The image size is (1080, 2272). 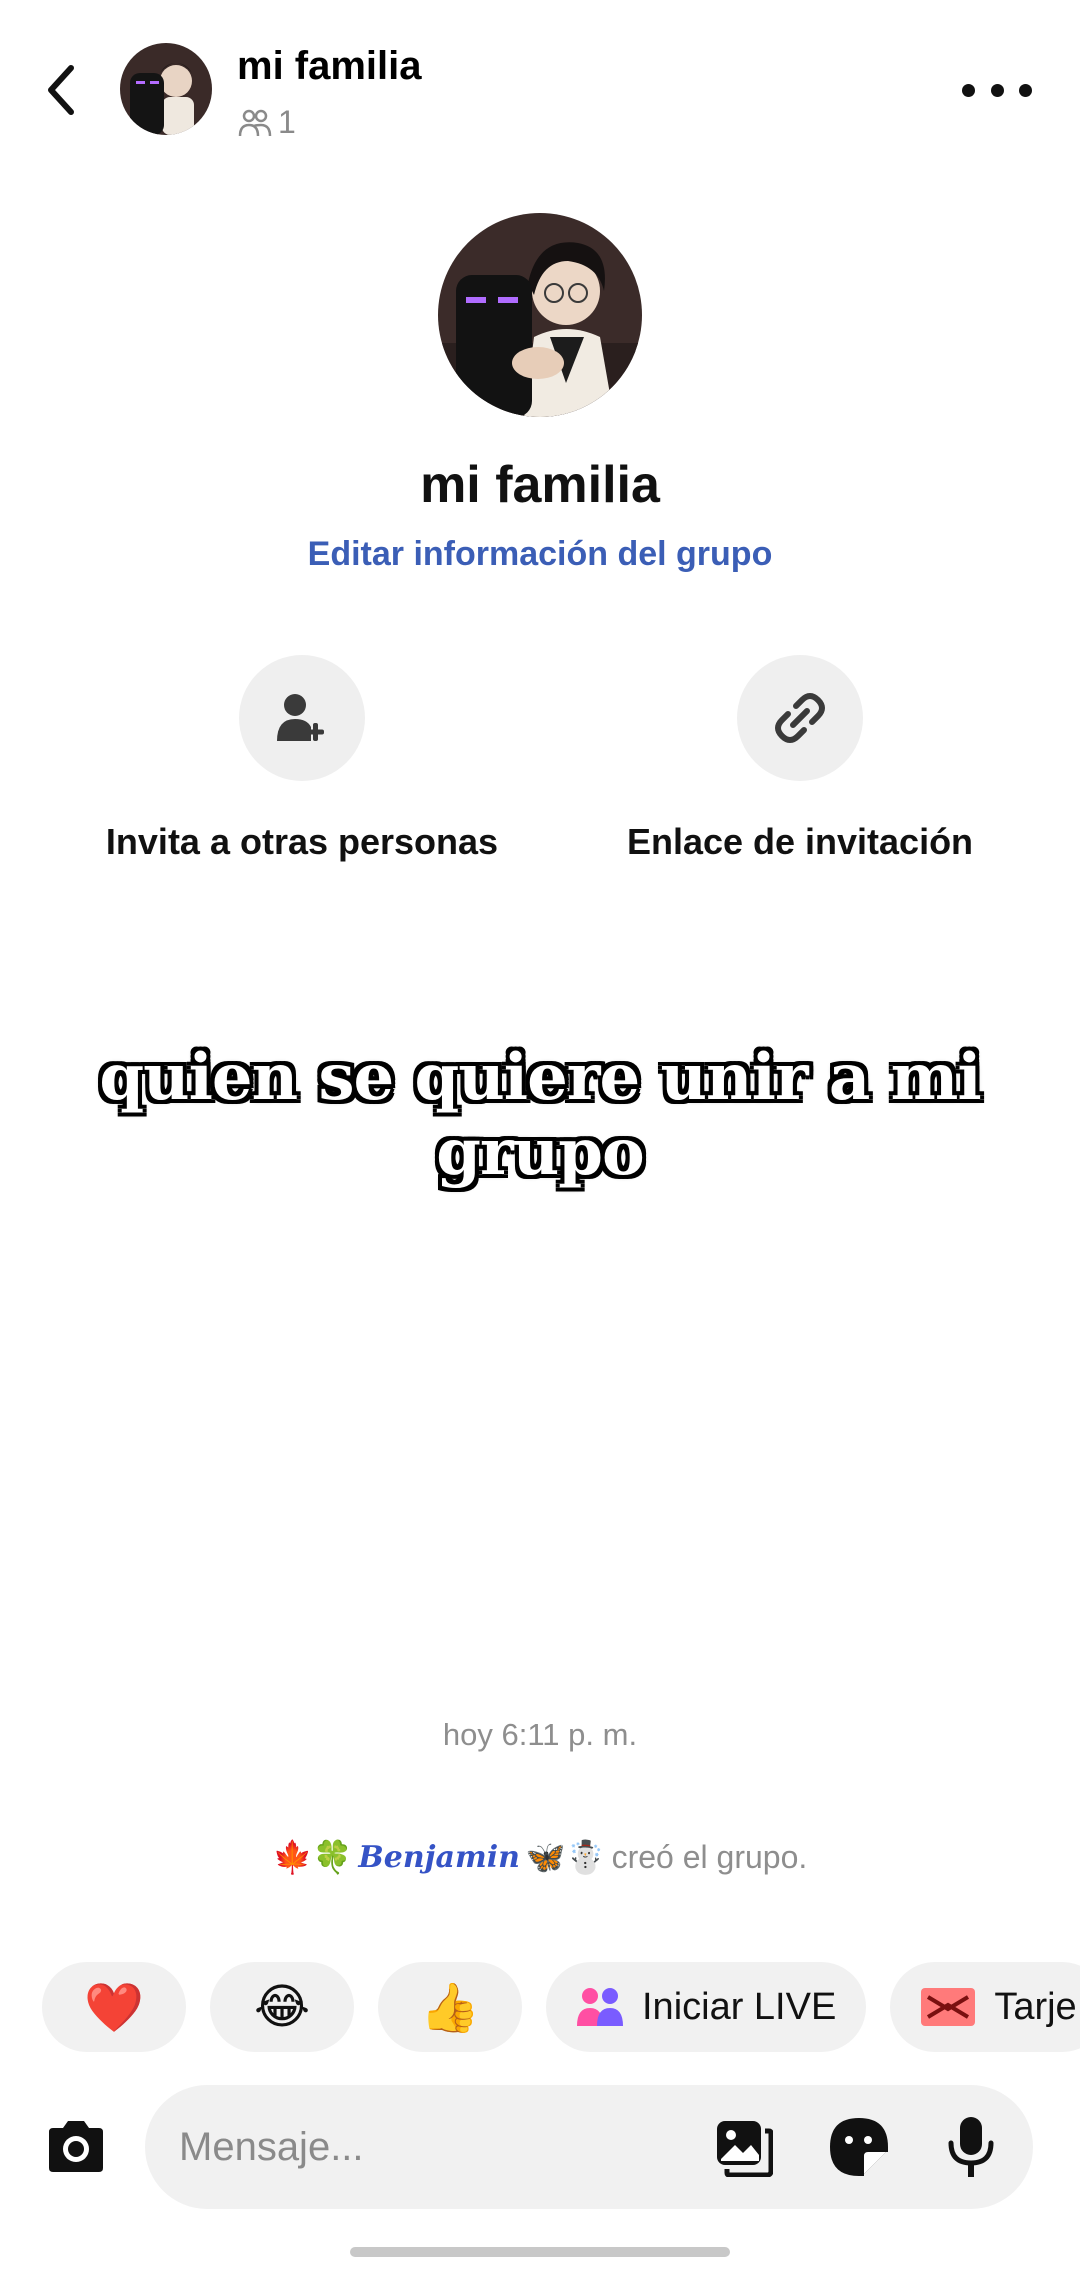 I want to click on microphone-icon, so click(x=971, y=2147).